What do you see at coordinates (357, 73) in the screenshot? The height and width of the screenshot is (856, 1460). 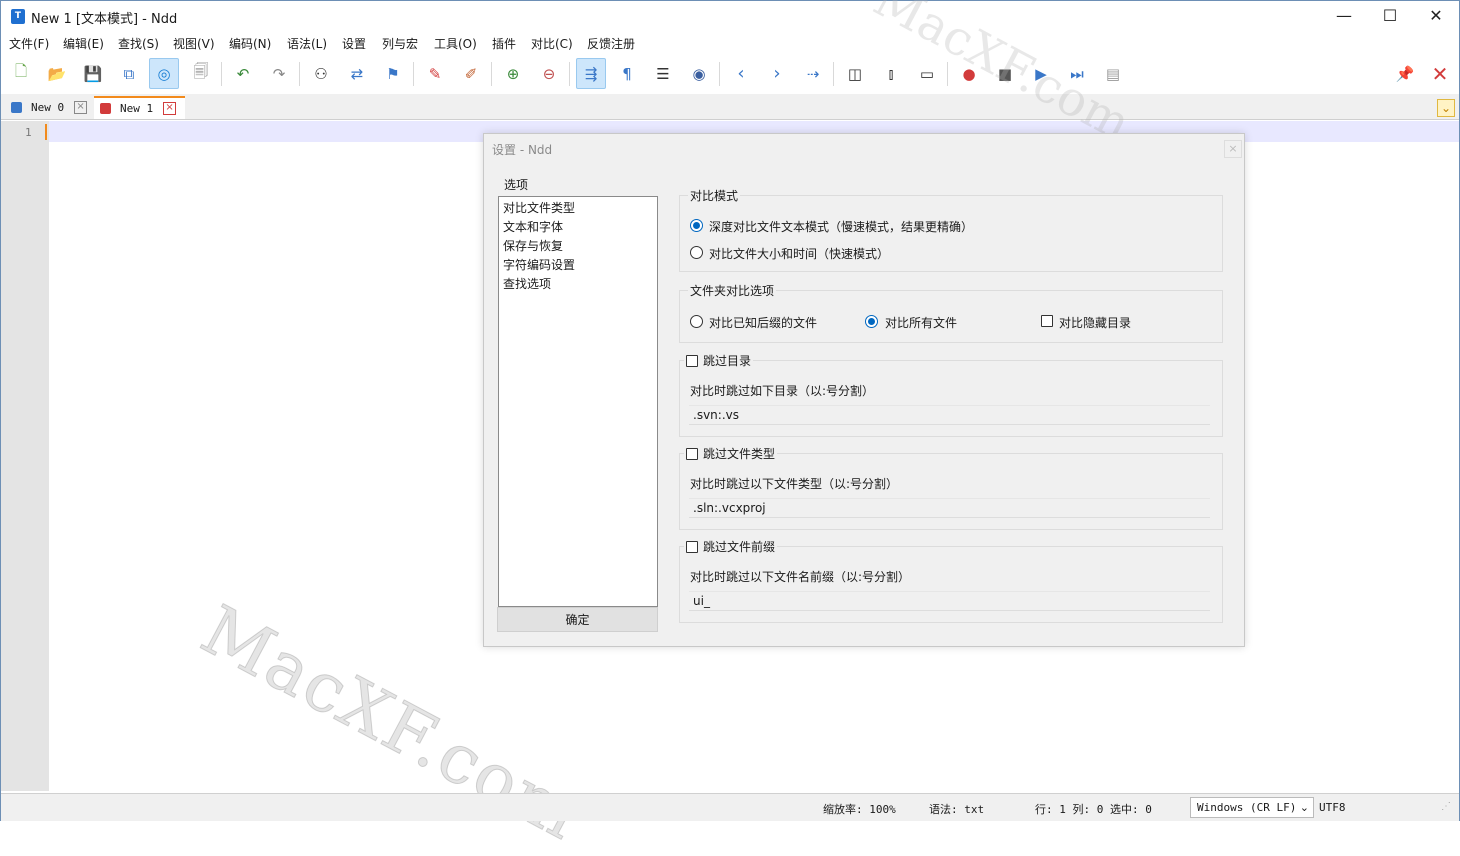 I see `replace-icon: ⇄` at bounding box center [357, 73].